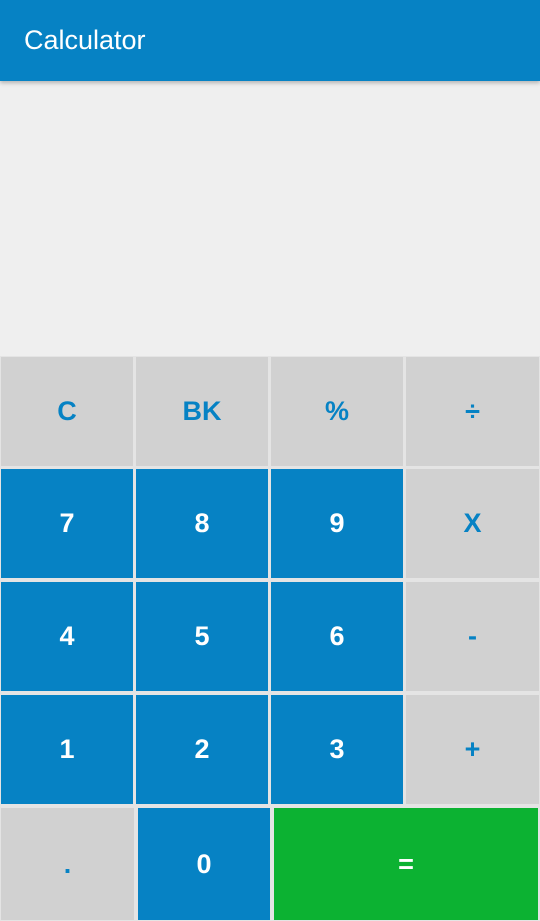 Image resolution: width=540 pixels, height=921 pixels. What do you see at coordinates (85, 40) in the screenshot?
I see `app-title: Calculator` at bounding box center [85, 40].